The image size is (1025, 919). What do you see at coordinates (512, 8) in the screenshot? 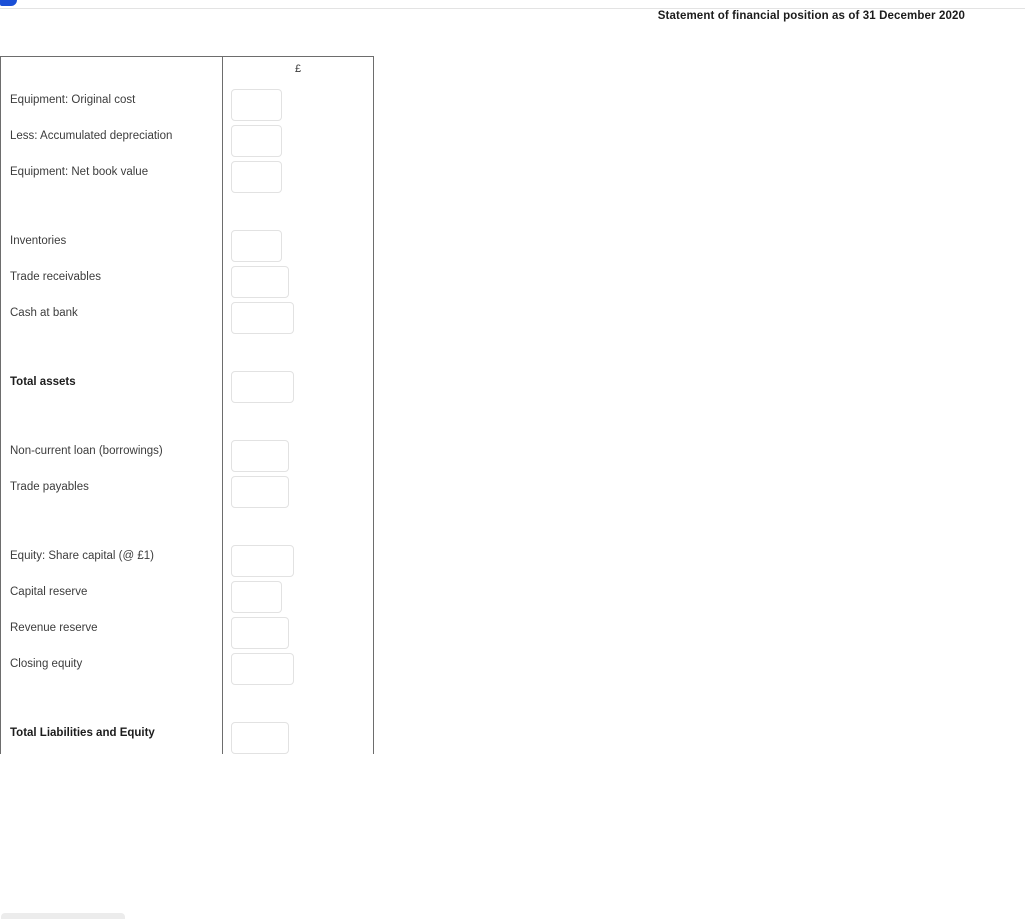
I see `header-divider` at bounding box center [512, 8].